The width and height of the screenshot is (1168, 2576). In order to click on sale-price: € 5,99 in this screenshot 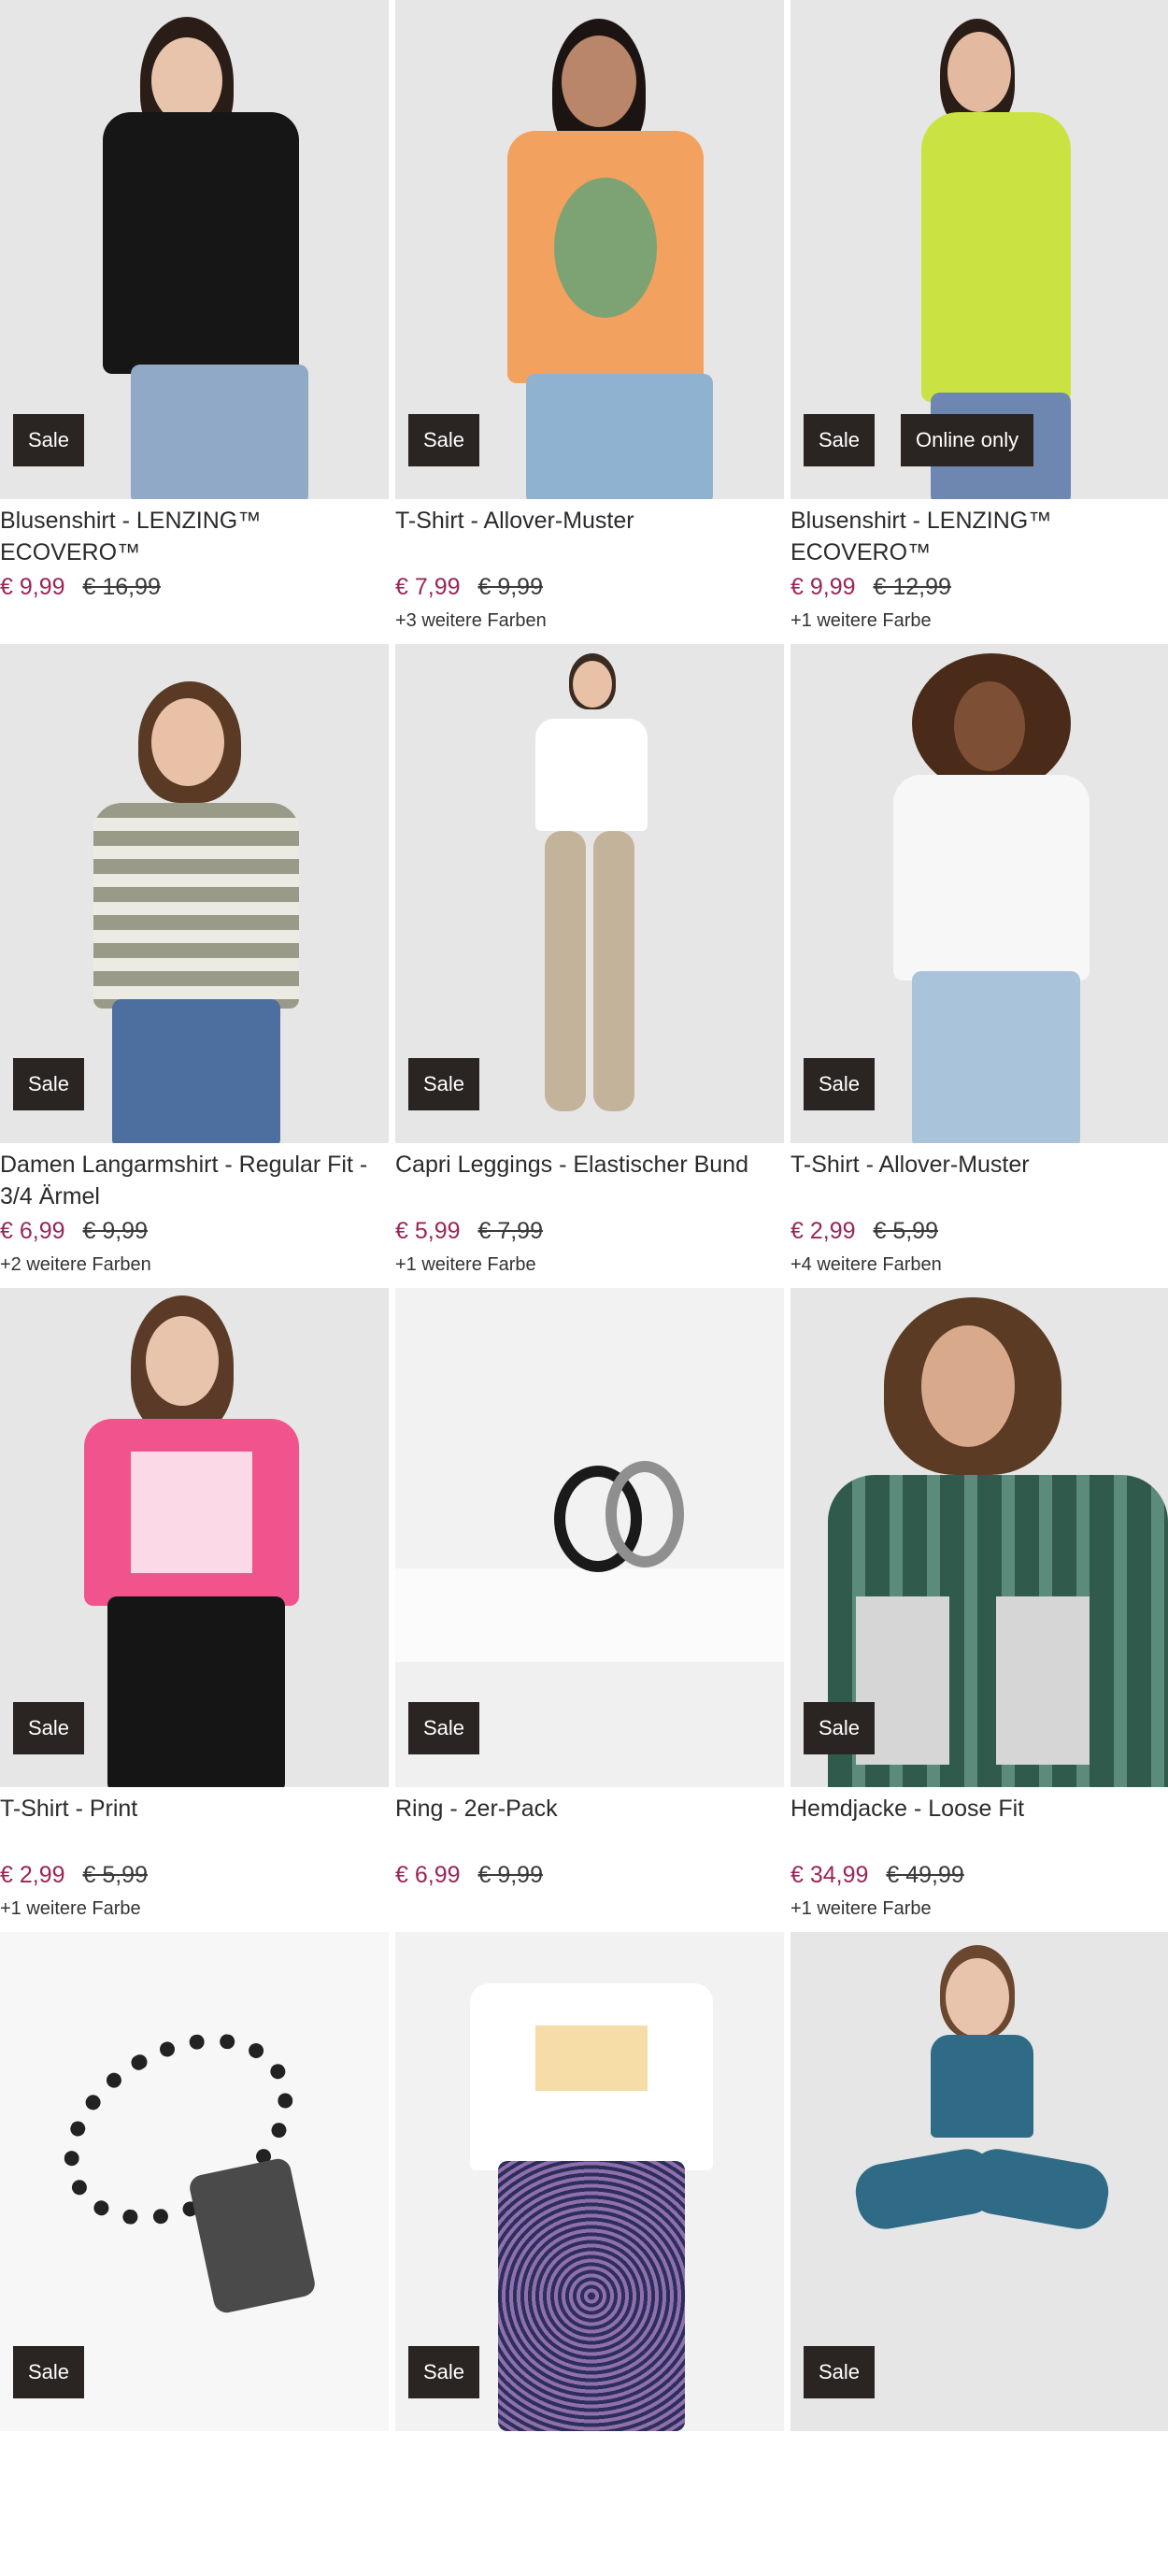, I will do `click(428, 1231)`.